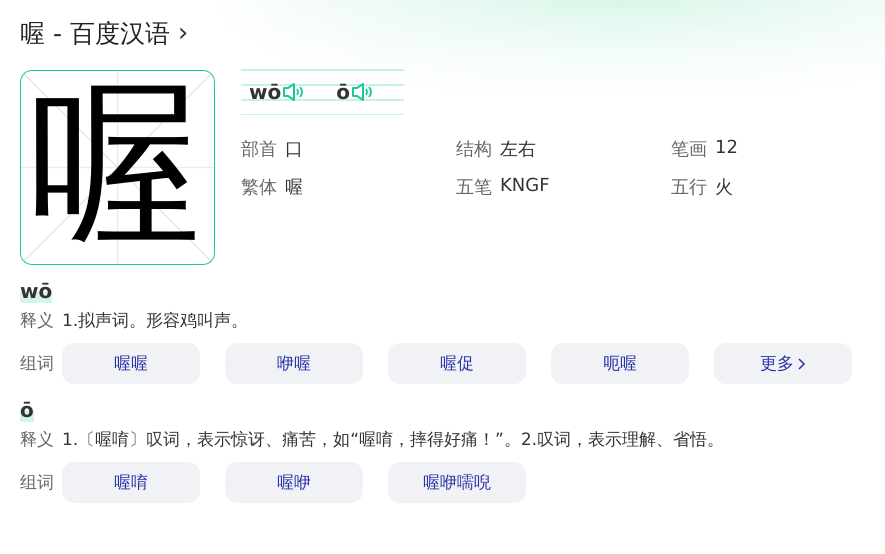  What do you see at coordinates (783, 363) in the screenshot?
I see `more-button: 更多` at bounding box center [783, 363].